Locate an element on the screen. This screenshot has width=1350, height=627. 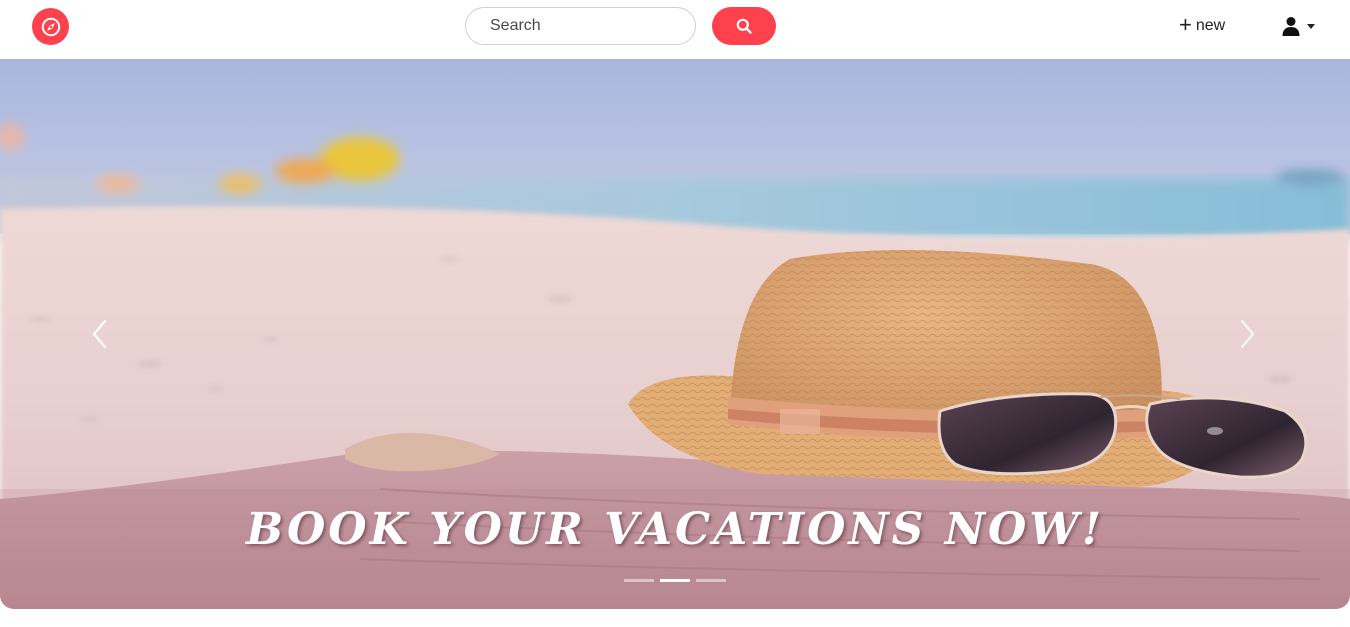
chevron-left-icon is located at coordinates (99, 334).